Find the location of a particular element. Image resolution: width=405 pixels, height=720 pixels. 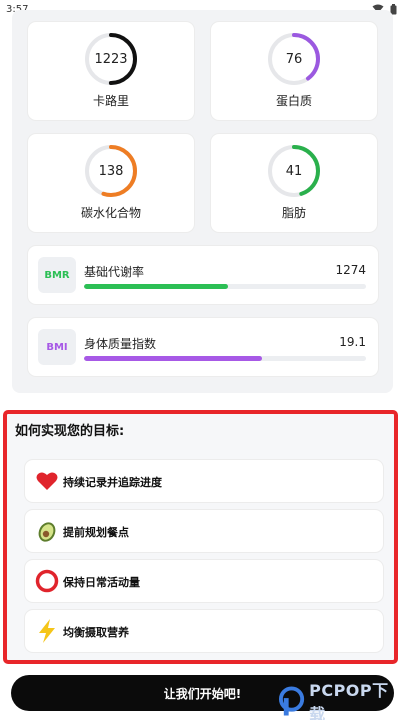

bmr-progress-track is located at coordinates (225, 286).